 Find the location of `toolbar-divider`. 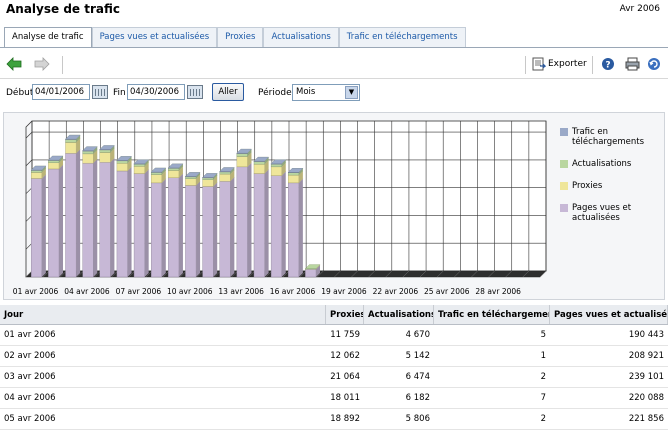

toolbar-divider is located at coordinates (334, 78).